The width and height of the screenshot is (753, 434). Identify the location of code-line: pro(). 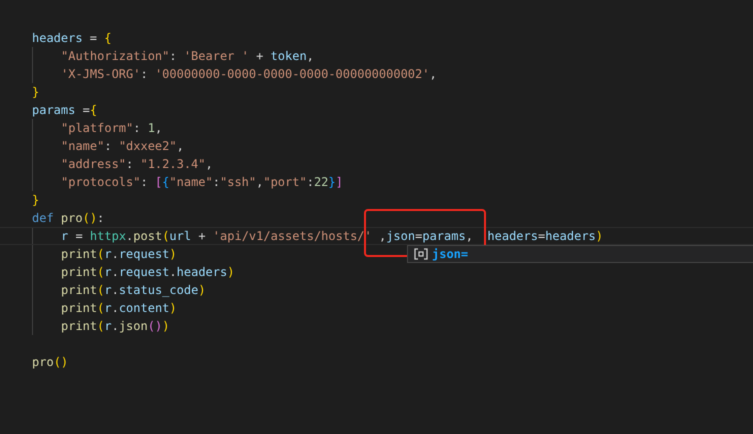
(50, 362).